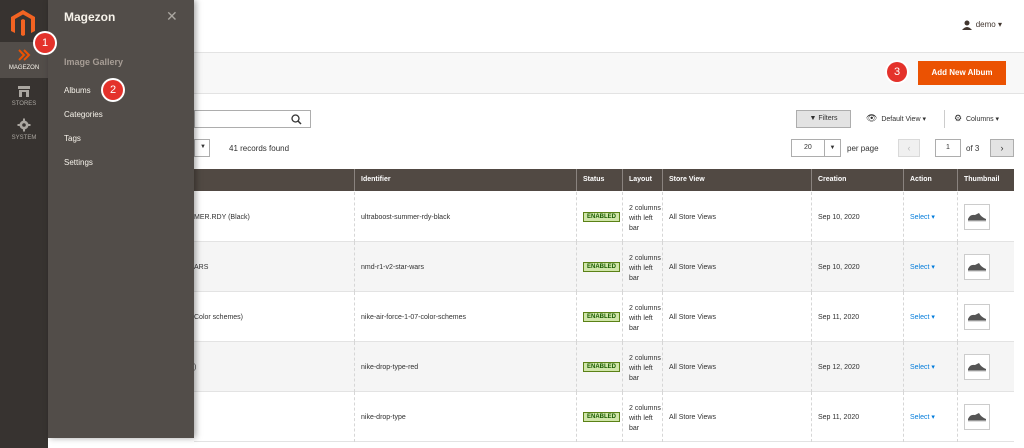 This screenshot has width=1024, height=448. Describe the element at coordinates (414, 317) in the screenshot. I see `cell-text: nike-air-force-1-07-color-schemes` at that location.